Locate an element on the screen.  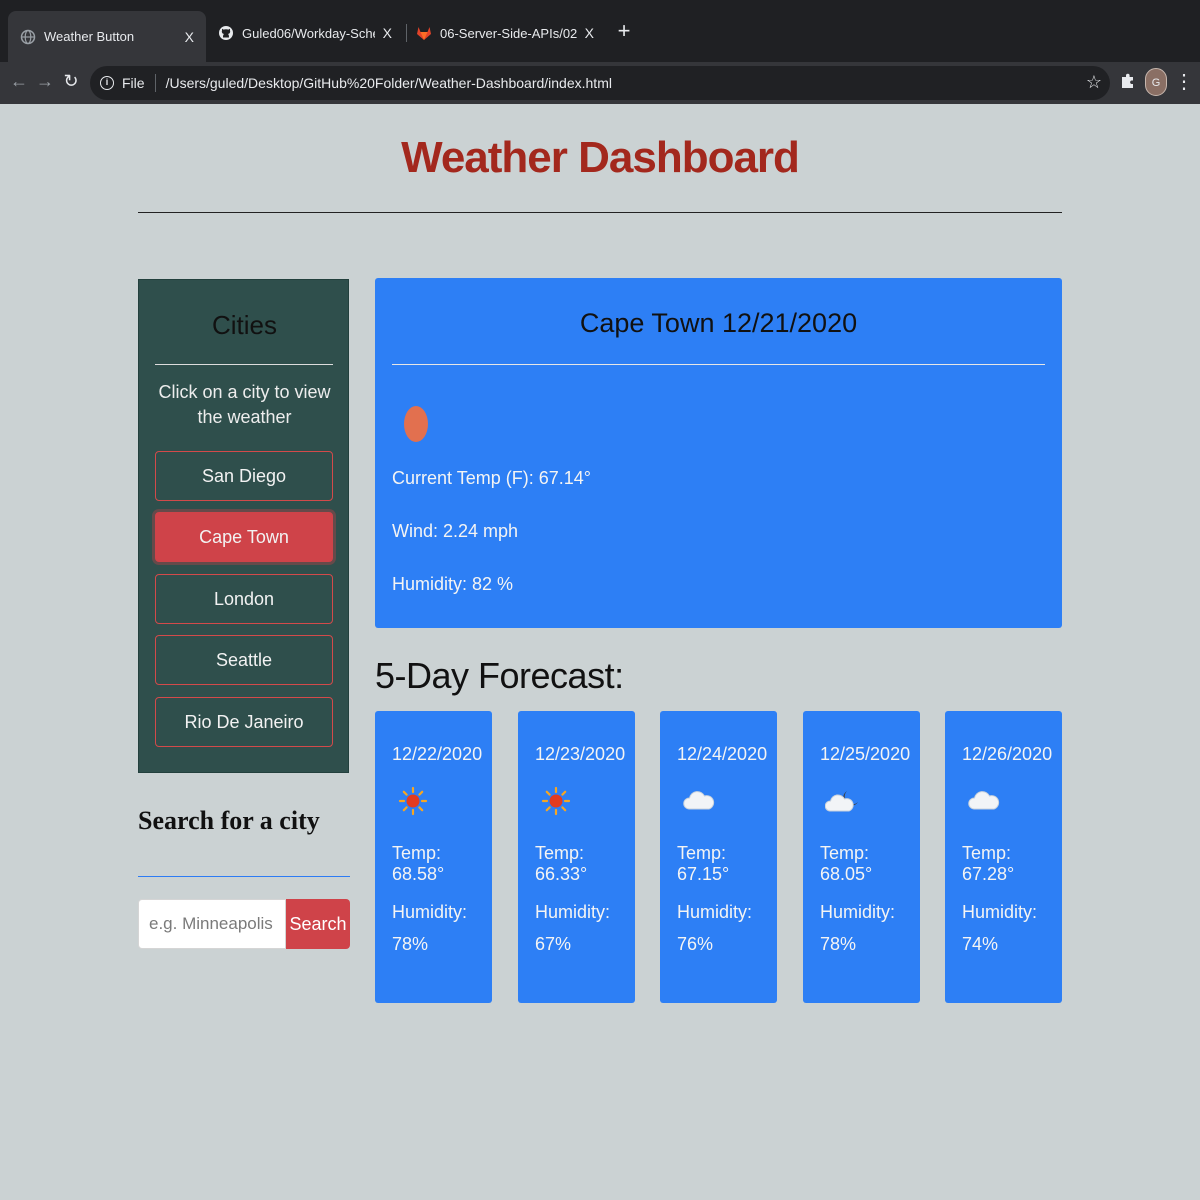
tab-title: 06-Server-Side-APIs/02-Home is located at coordinates (508, 33).